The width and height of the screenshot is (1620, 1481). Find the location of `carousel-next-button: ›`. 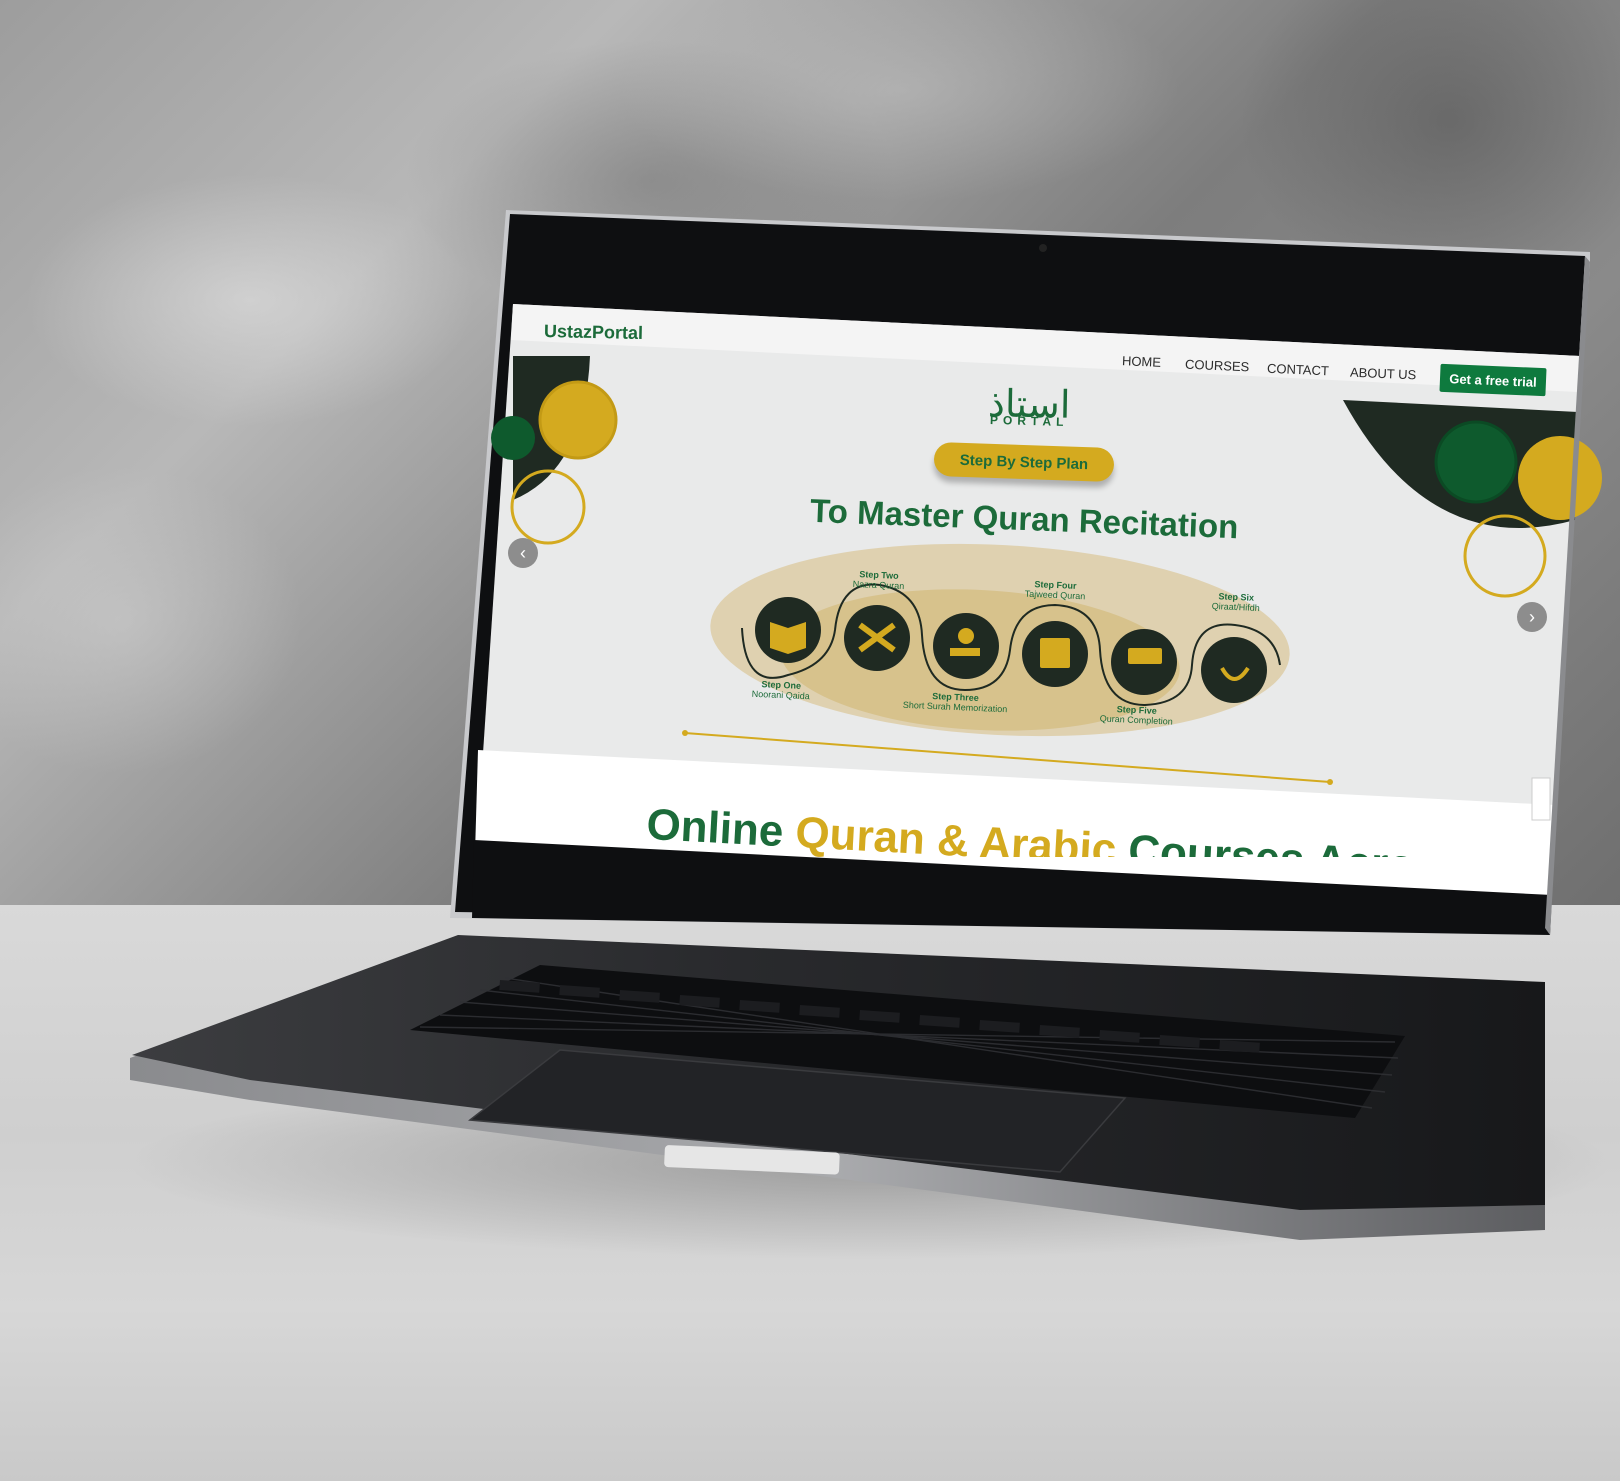

carousel-next-button: › is located at coordinates (1532, 617).